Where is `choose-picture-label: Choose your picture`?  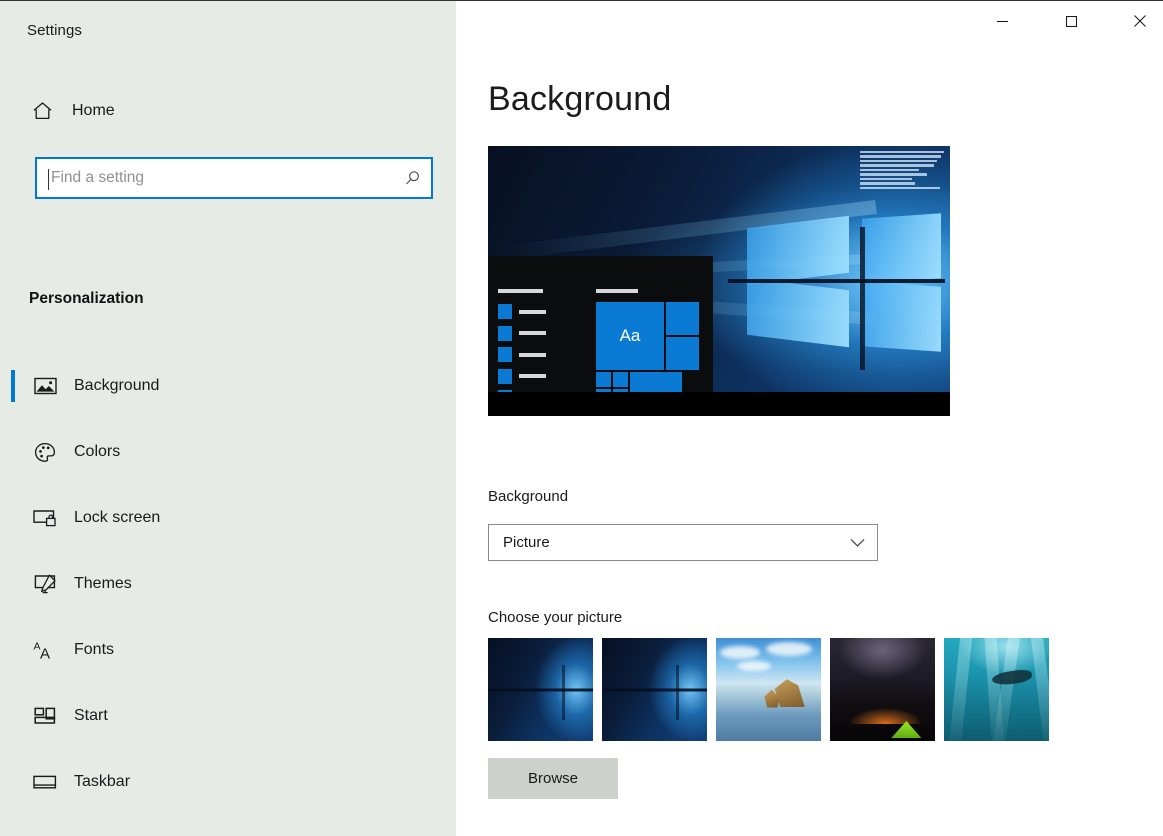 choose-picture-label: Choose your picture is located at coordinates (555, 617).